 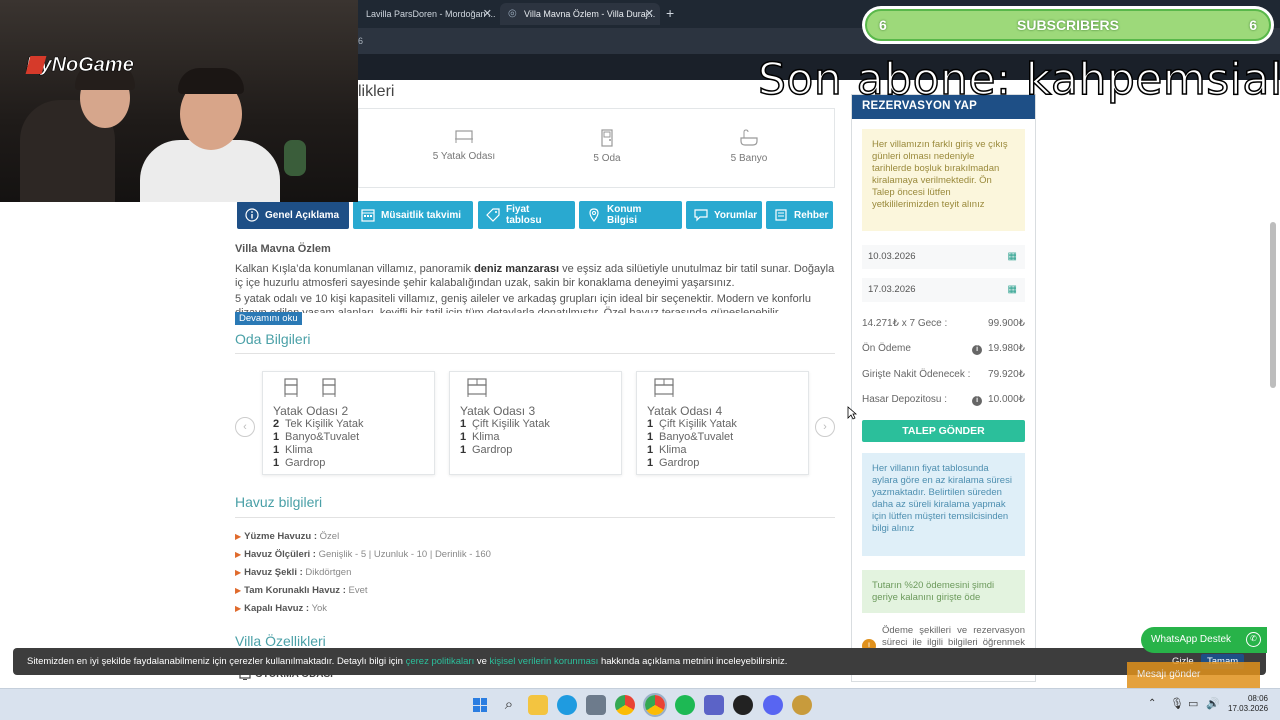 What do you see at coordinates (685, 411) in the screenshot?
I see `room-name: Yatak Odası 4` at bounding box center [685, 411].